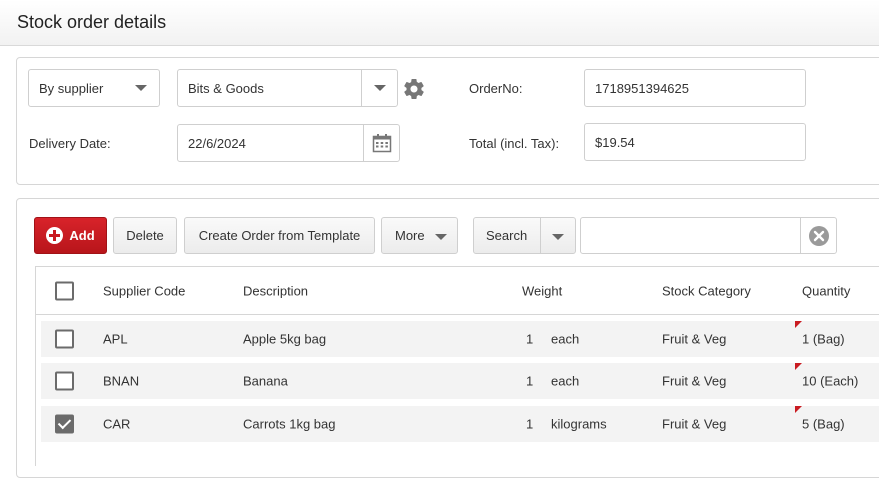  What do you see at coordinates (439, 23) in the screenshot?
I see `title-bar: Stock order details` at bounding box center [439, 23].